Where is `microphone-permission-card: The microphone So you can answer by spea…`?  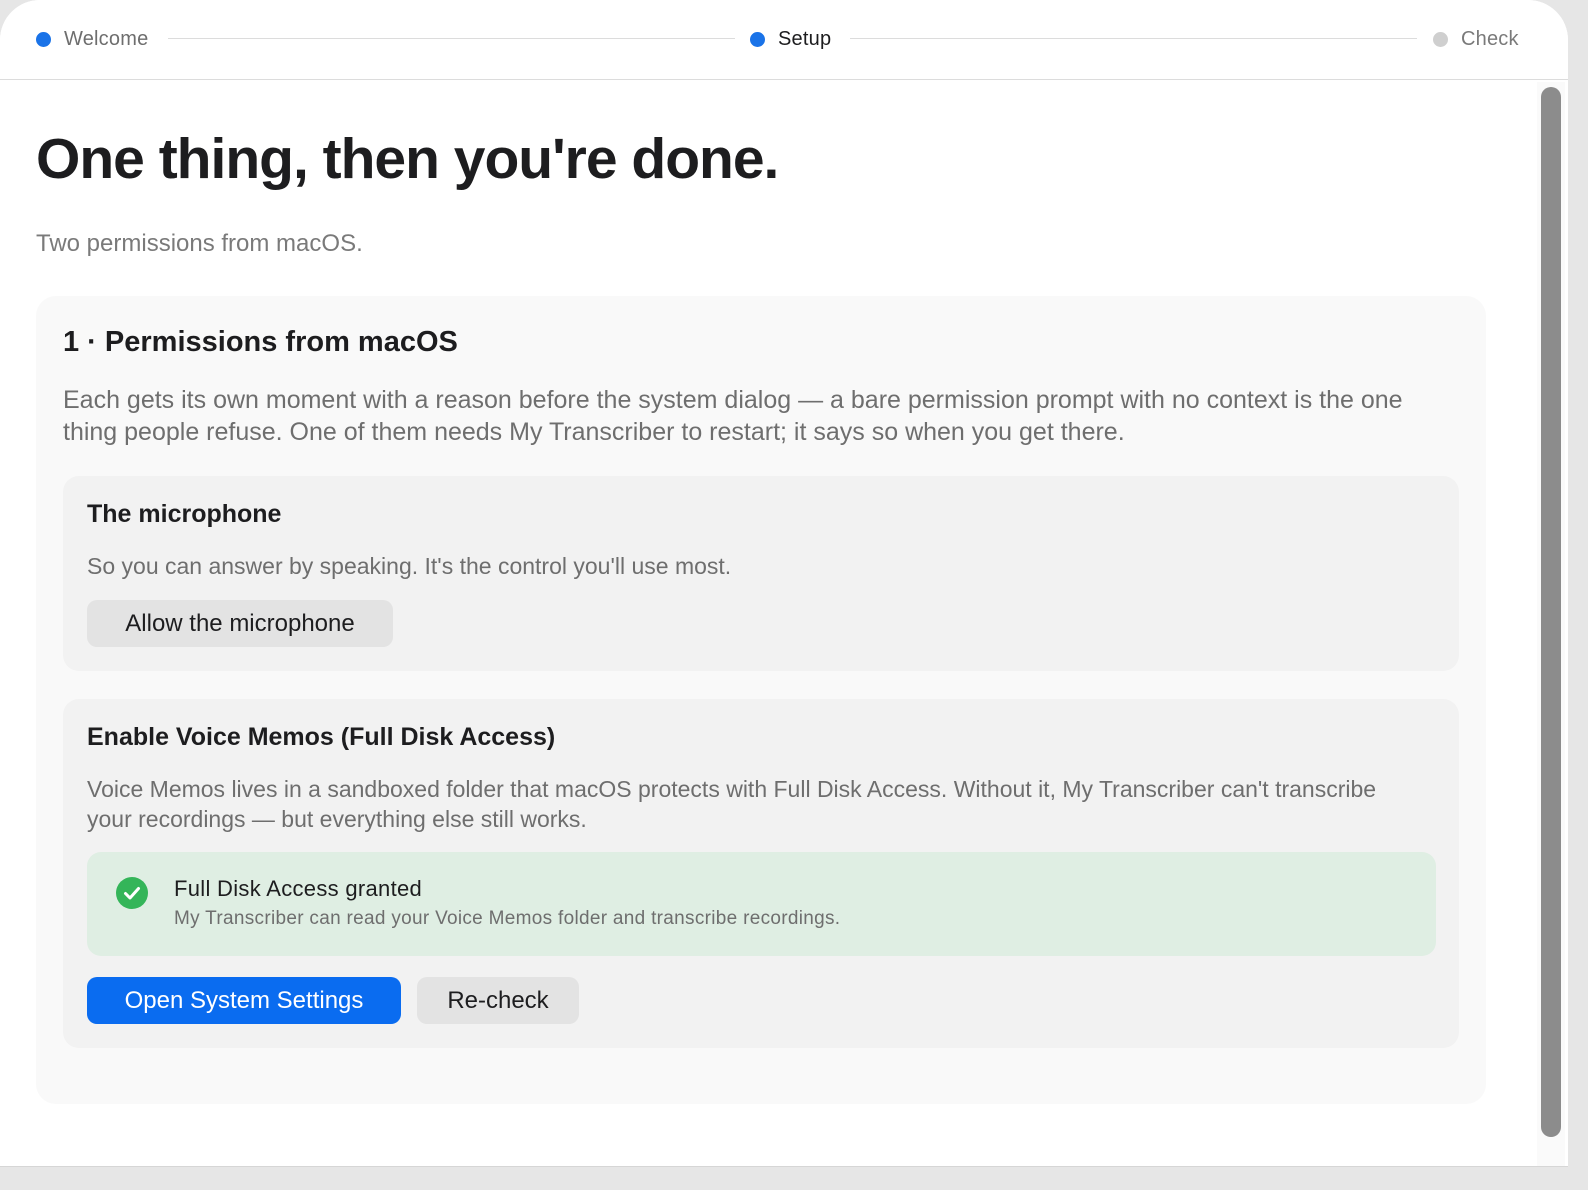
microphone-permission-card: The microphone So you can answer by spea… is located at coordinates (761, 573).